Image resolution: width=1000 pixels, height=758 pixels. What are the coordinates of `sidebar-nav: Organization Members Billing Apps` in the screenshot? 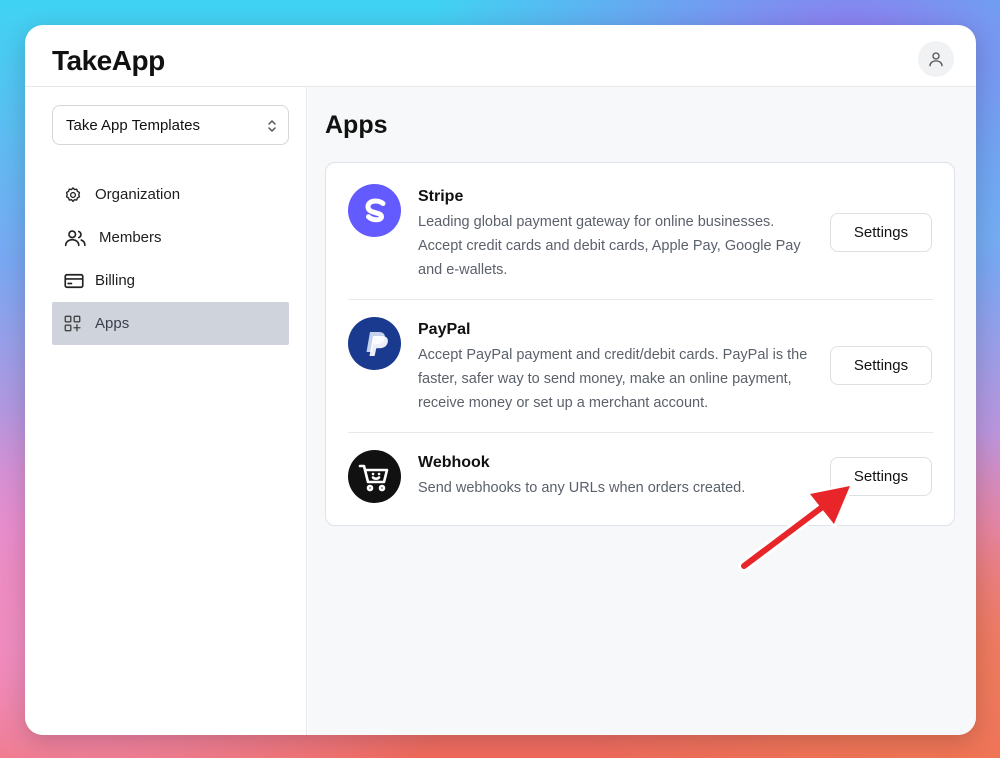 It's located at (170, 259).